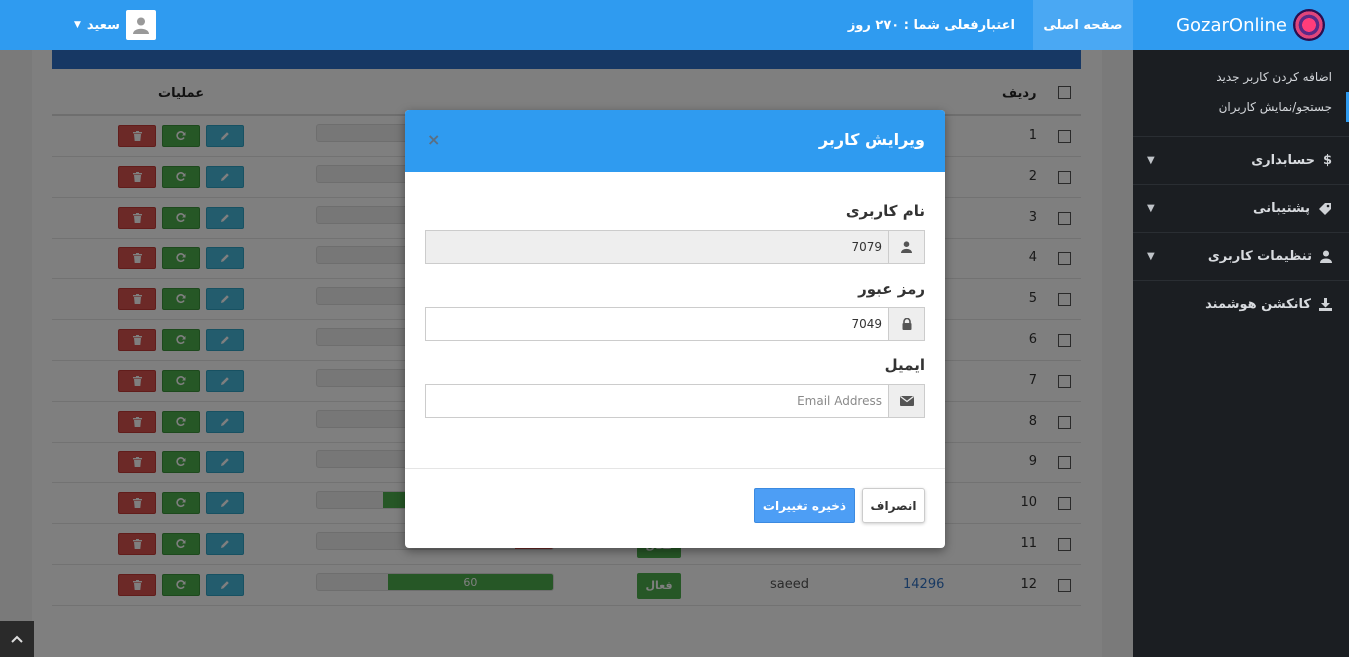  I want to click on username-field: 7079, so click(656, 247).